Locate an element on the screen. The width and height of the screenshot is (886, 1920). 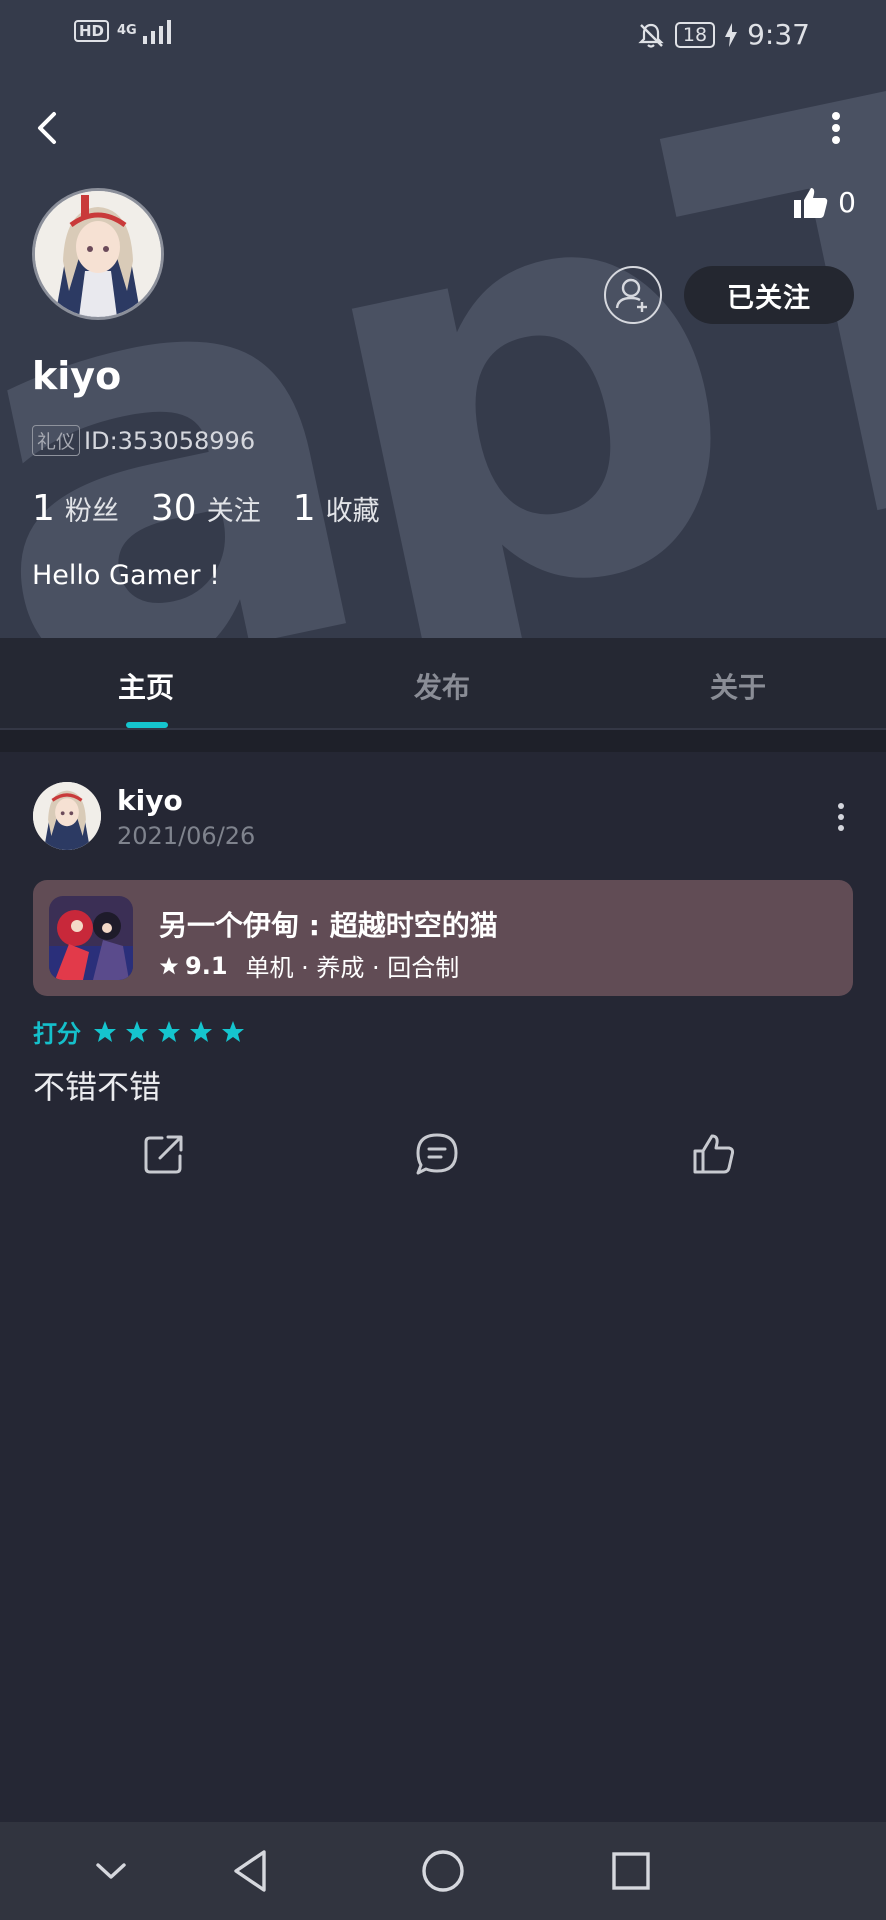
stat-number: 30 is located at coordinates (173, 508).